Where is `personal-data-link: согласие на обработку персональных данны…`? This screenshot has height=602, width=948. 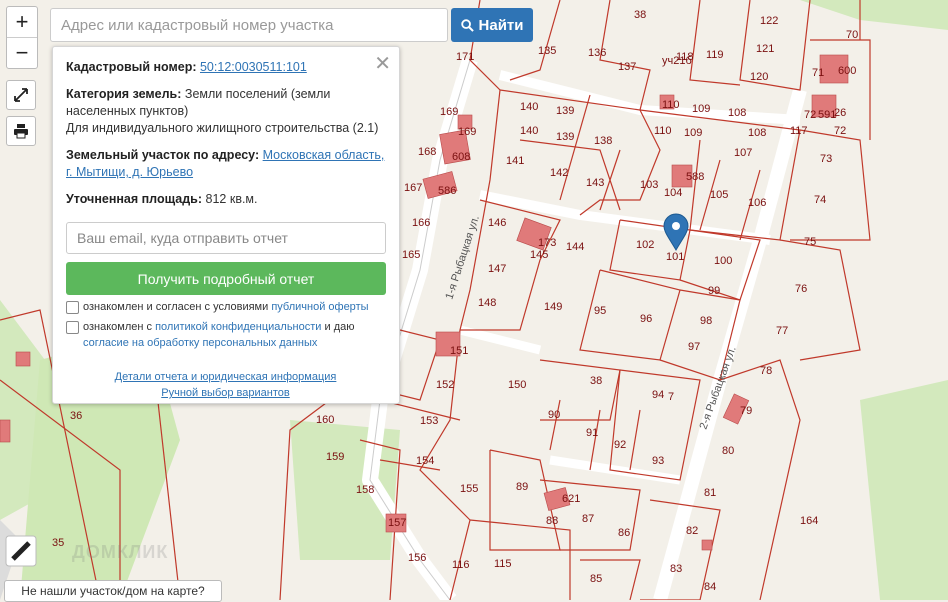 personal-data-link: согласие на обработку персональных данны… is located at coordinates (200, 343).